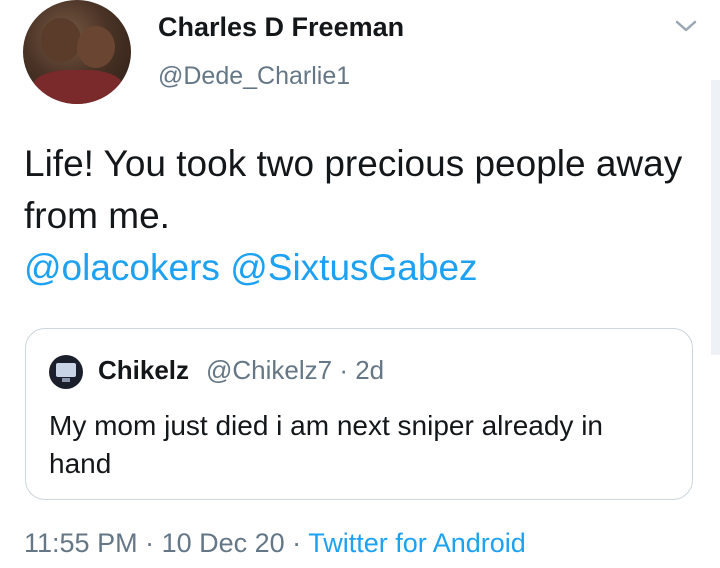 The width and height of the screenshot is (720, 568). I want to click on mention-link: @olacokers, so click(122, 267).